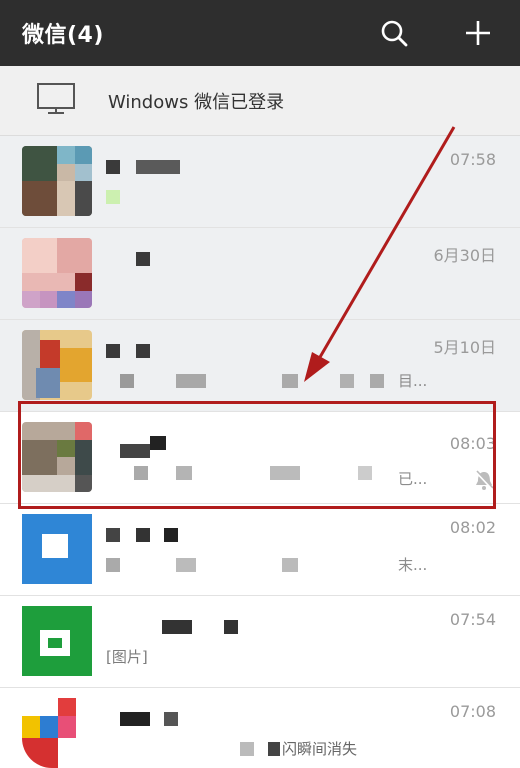  I want to click on search-button, so click(394, 33).